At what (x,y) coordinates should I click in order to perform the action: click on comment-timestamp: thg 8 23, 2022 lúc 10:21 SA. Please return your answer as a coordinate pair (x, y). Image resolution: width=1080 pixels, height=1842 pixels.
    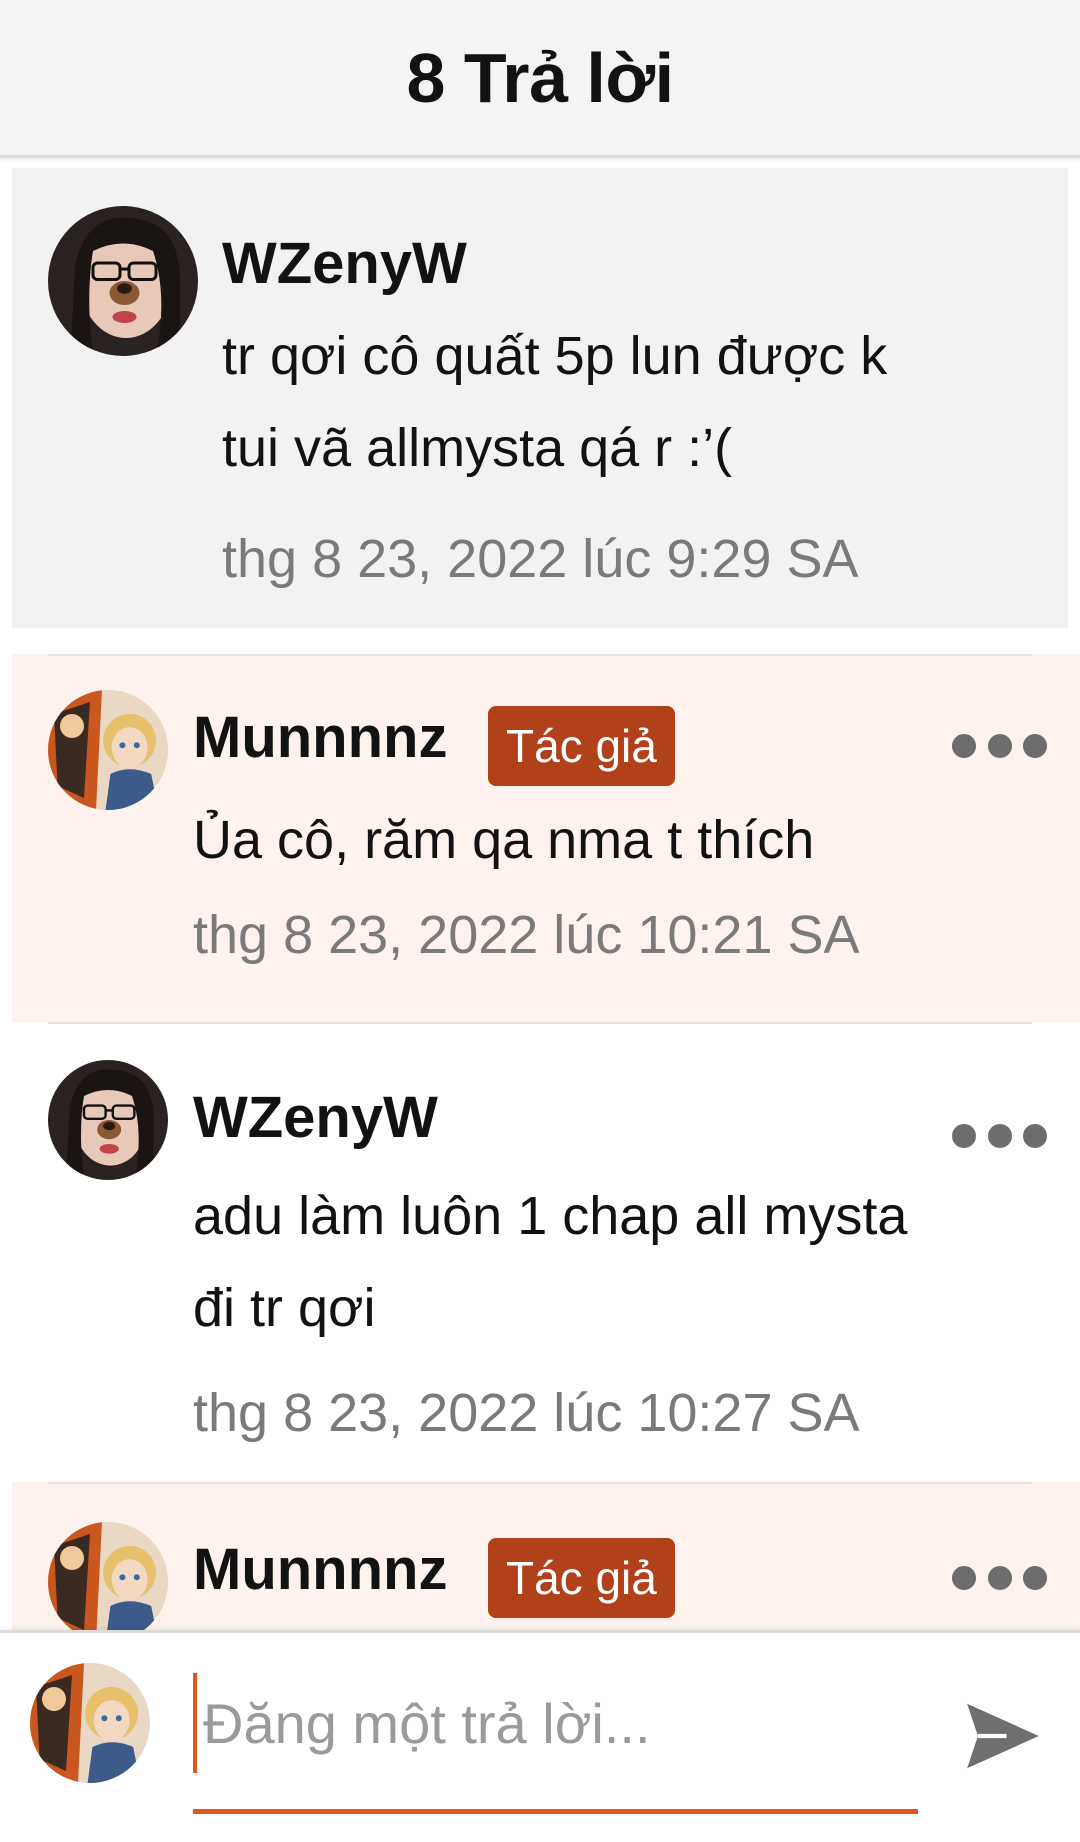
    Looking at the image, I should click on (526, 935).